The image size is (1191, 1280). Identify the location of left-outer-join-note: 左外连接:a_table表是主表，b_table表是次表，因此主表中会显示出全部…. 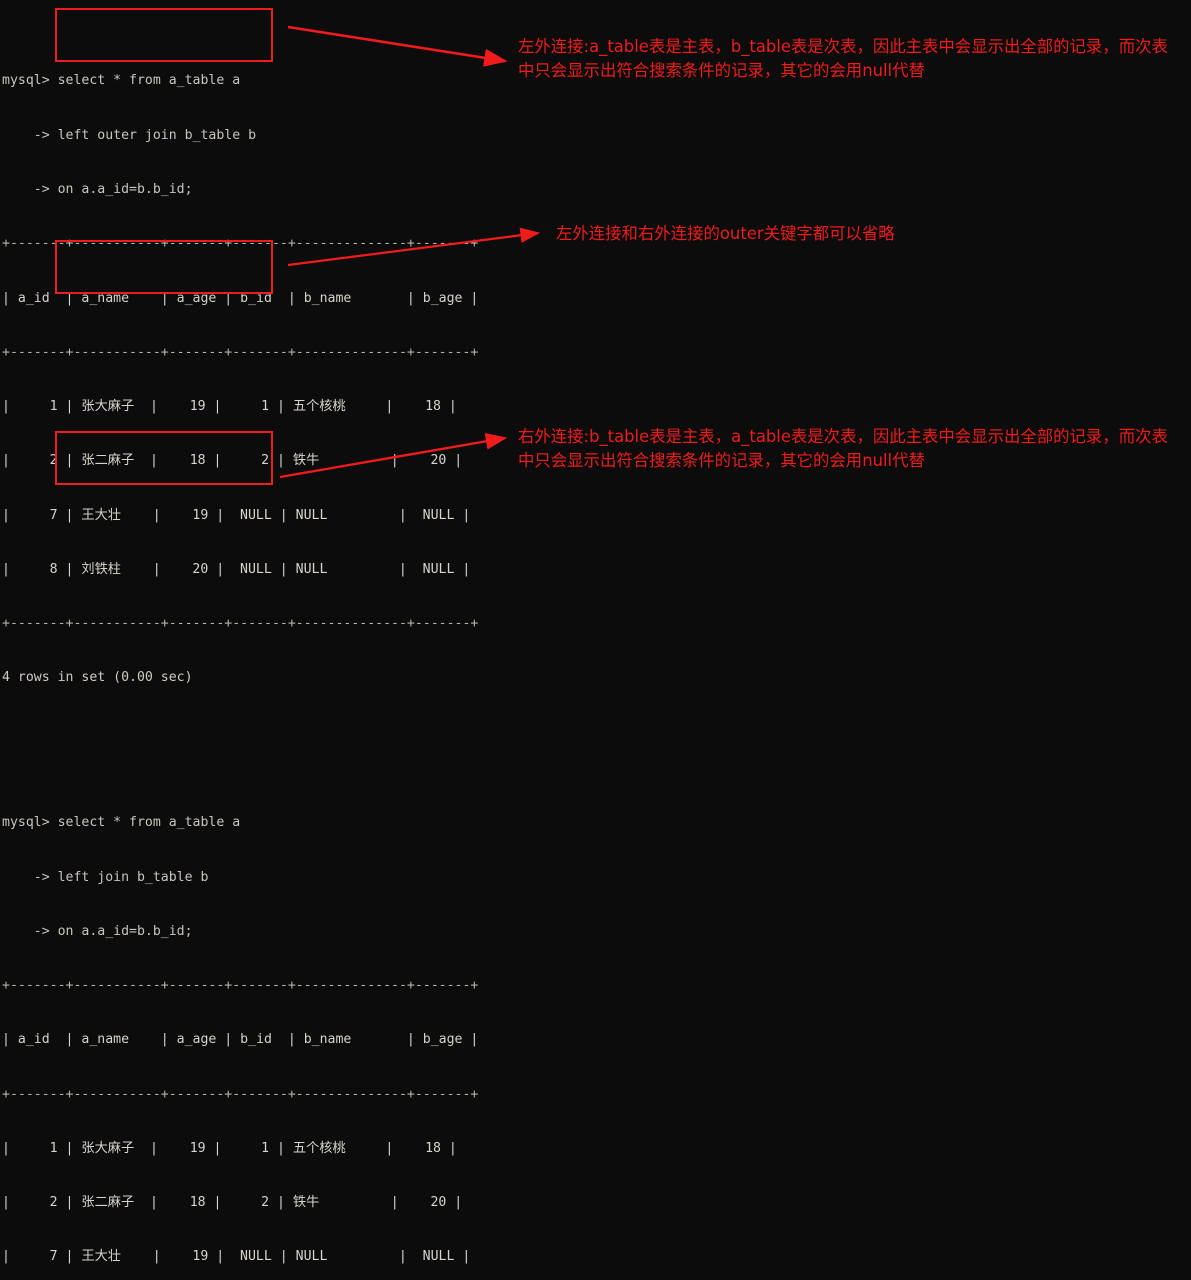
(843, 58).